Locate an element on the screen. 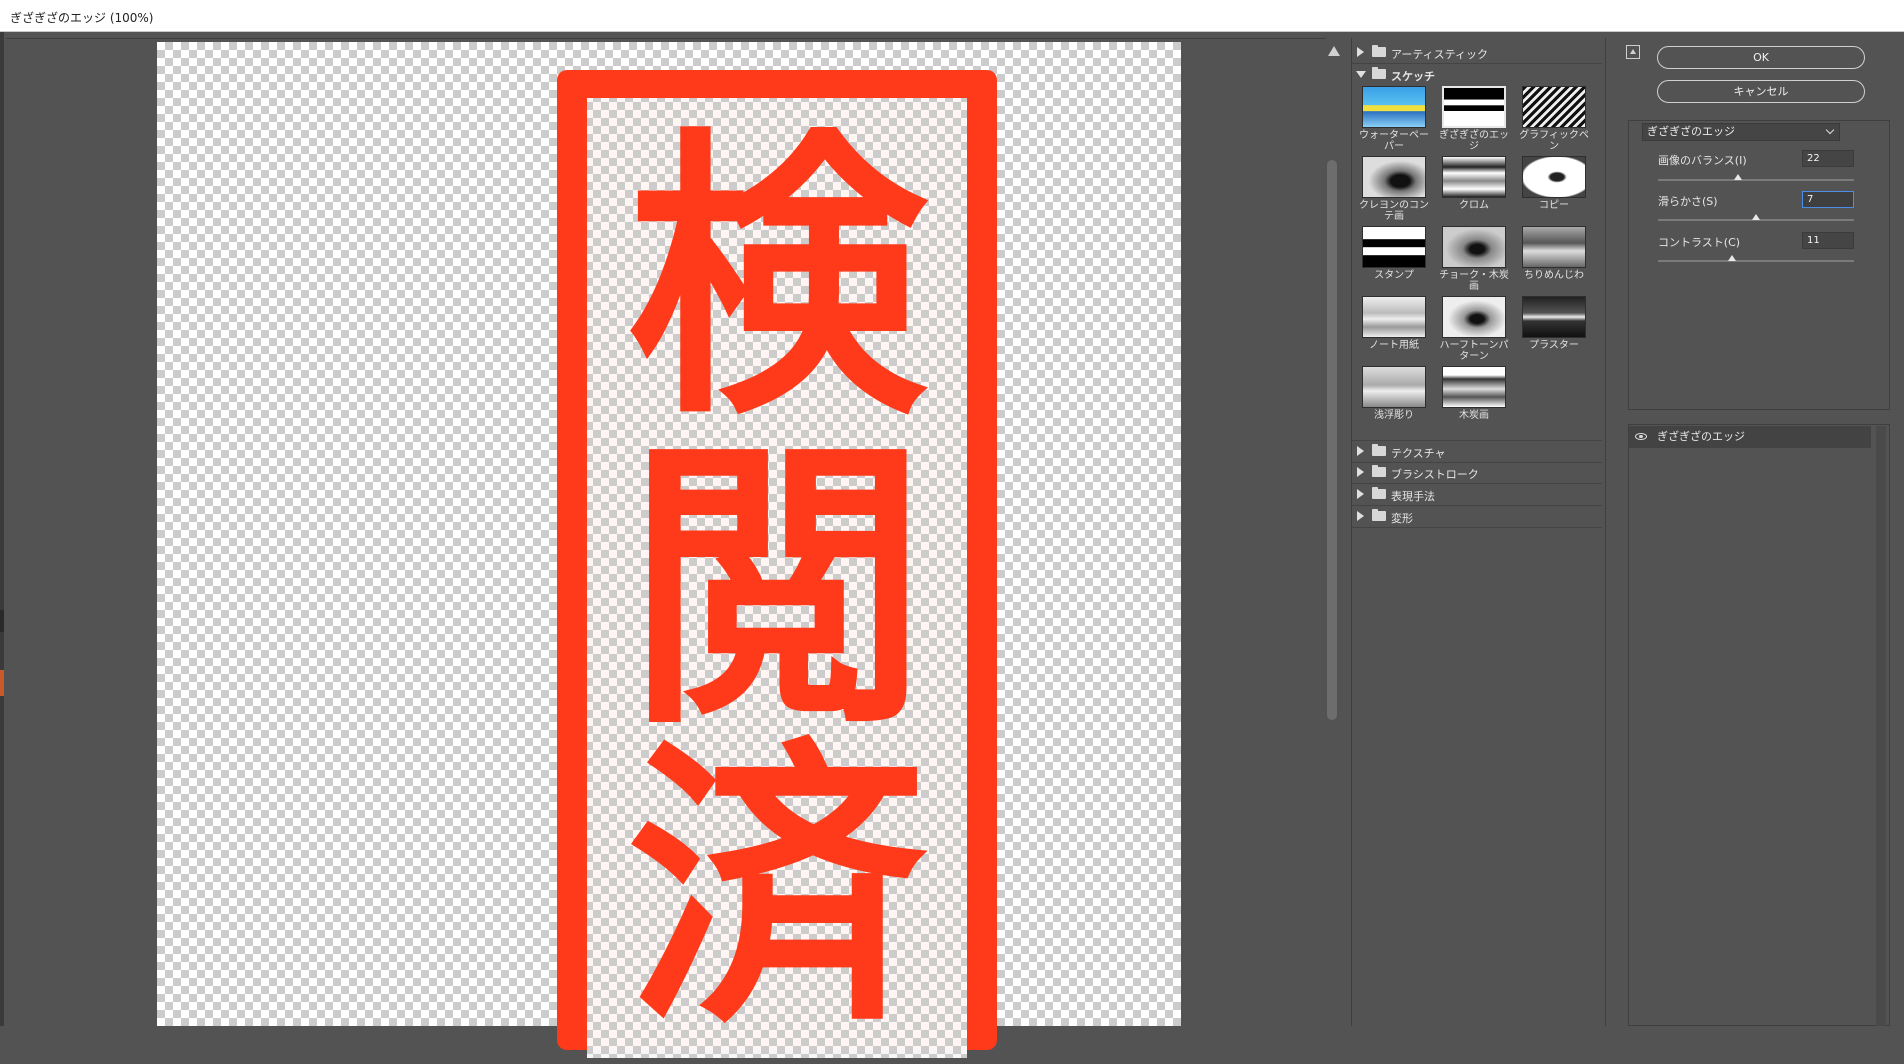 The height and width of the screenshot is (1064, 1904). filter-torn-edges: ぎざぎざのエッジ is located at coordinates (1474, 121).